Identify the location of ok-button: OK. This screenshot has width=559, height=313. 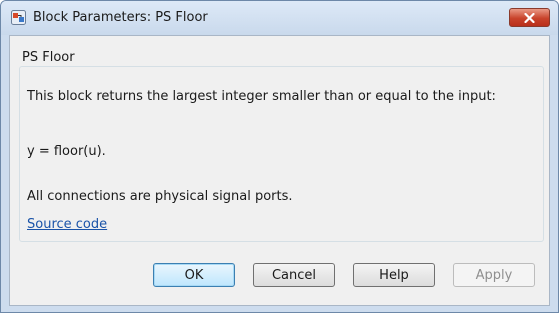
(194, 275).